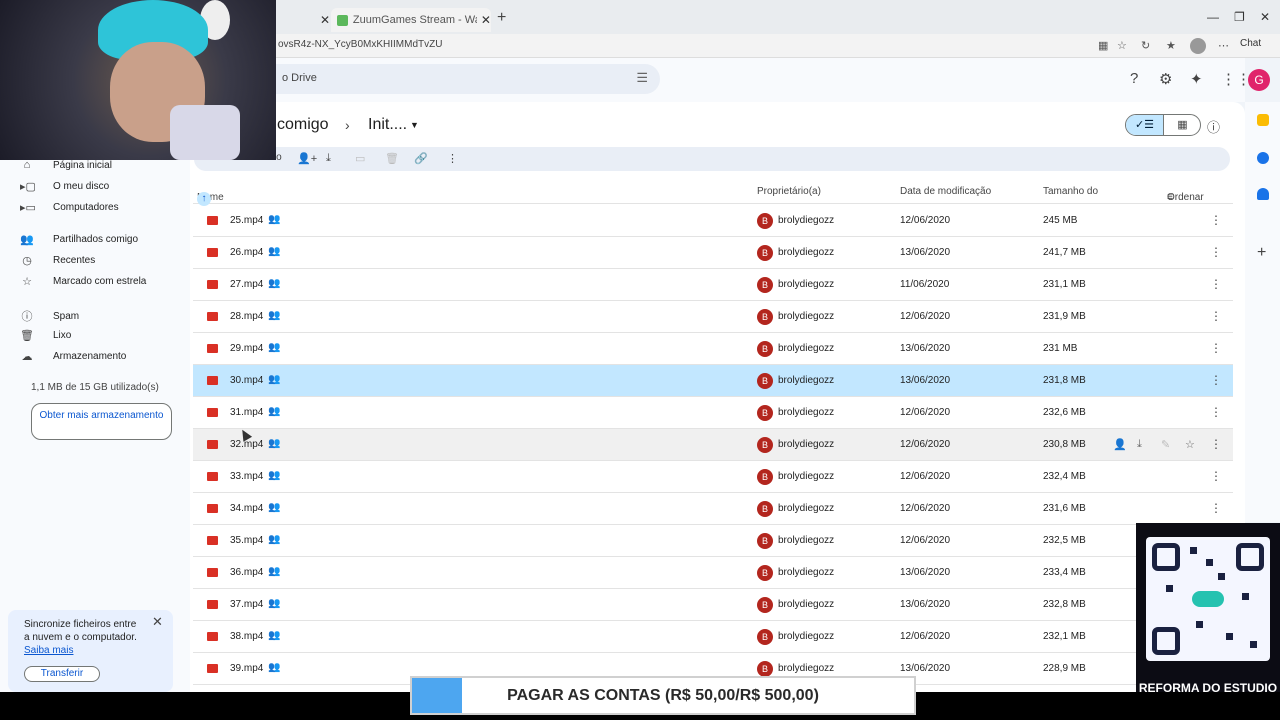 The height and width of the screenshot is (720, 1280). What do you see at coordinates (1213, 17) in the screenshot?
I see `minimize-icon: —` at bounding box center [1213, 17].